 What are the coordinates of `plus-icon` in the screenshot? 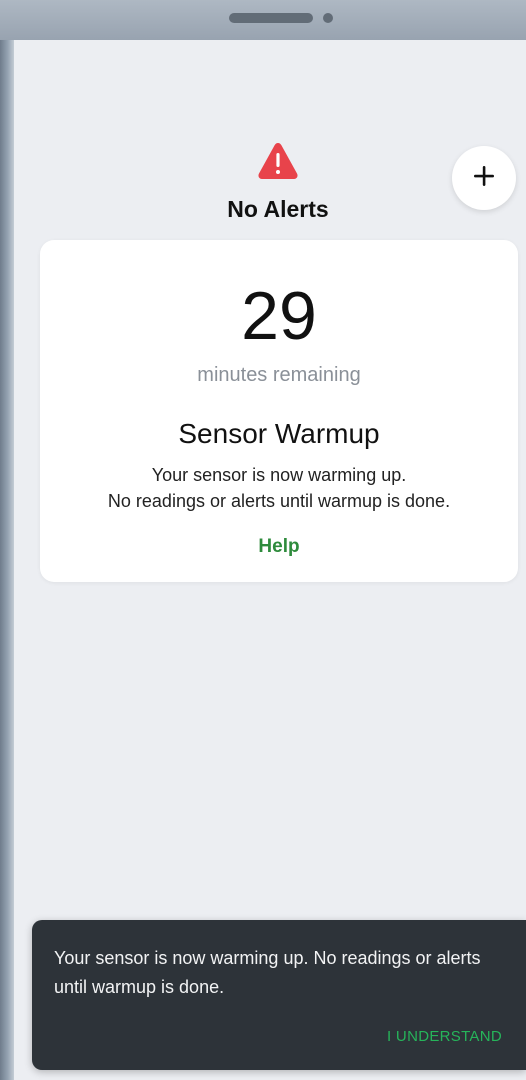 It's located at (484, 178).